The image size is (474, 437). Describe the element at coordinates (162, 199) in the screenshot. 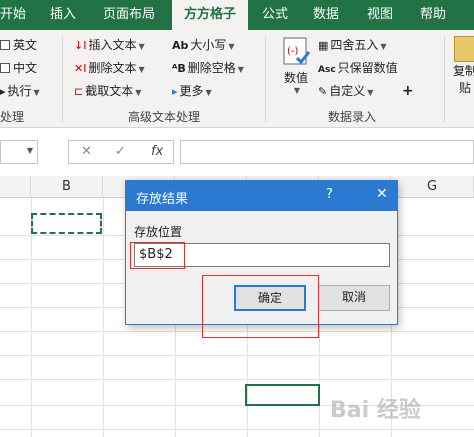

I see `dialog-title: 存放结果` at that location.